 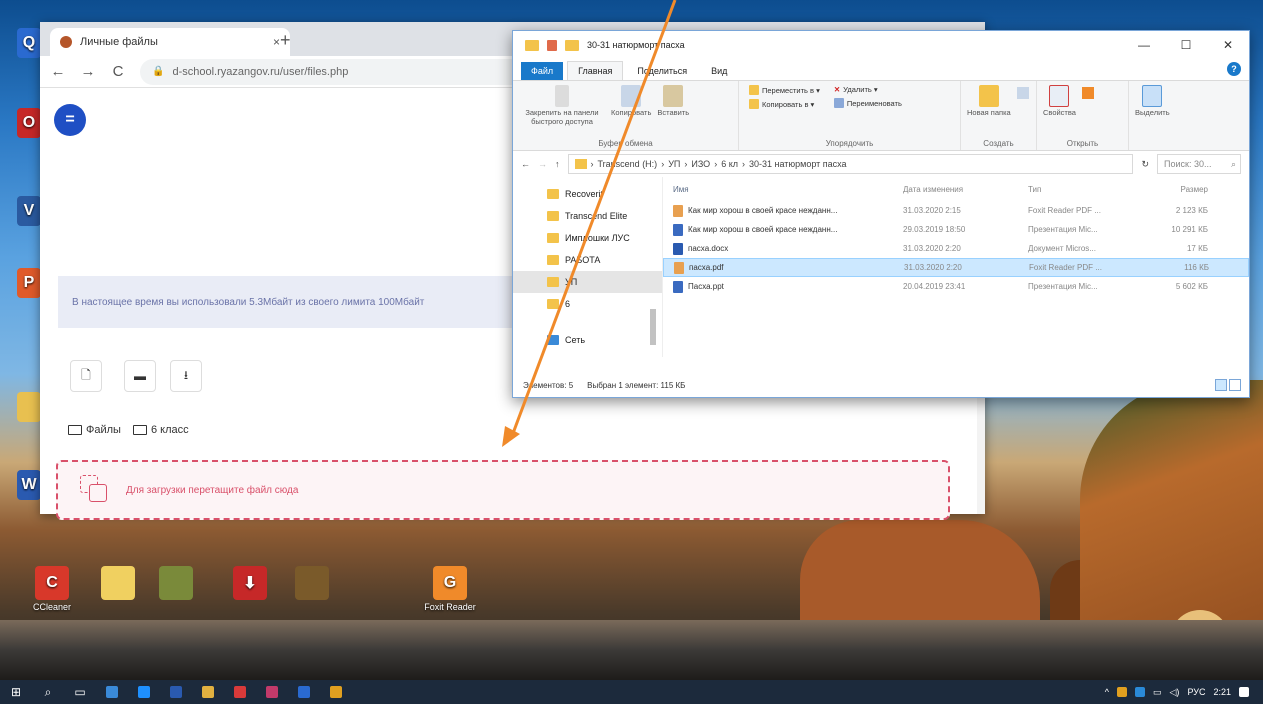 What do you see at coordinates (1196, 692) in the screenshot?
I see `language-indicator: РУС` at bounding box center [1196, 692].